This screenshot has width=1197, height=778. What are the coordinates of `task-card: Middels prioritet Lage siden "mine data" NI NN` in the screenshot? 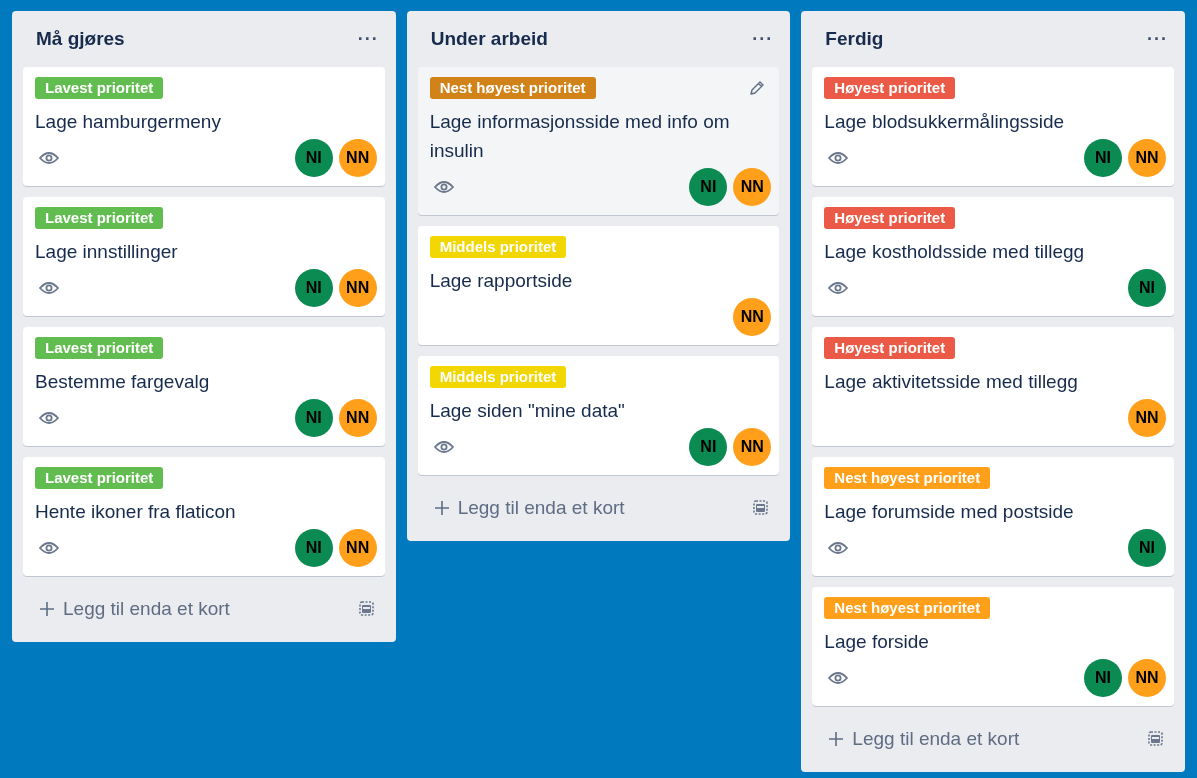 It's located at (598, 415).